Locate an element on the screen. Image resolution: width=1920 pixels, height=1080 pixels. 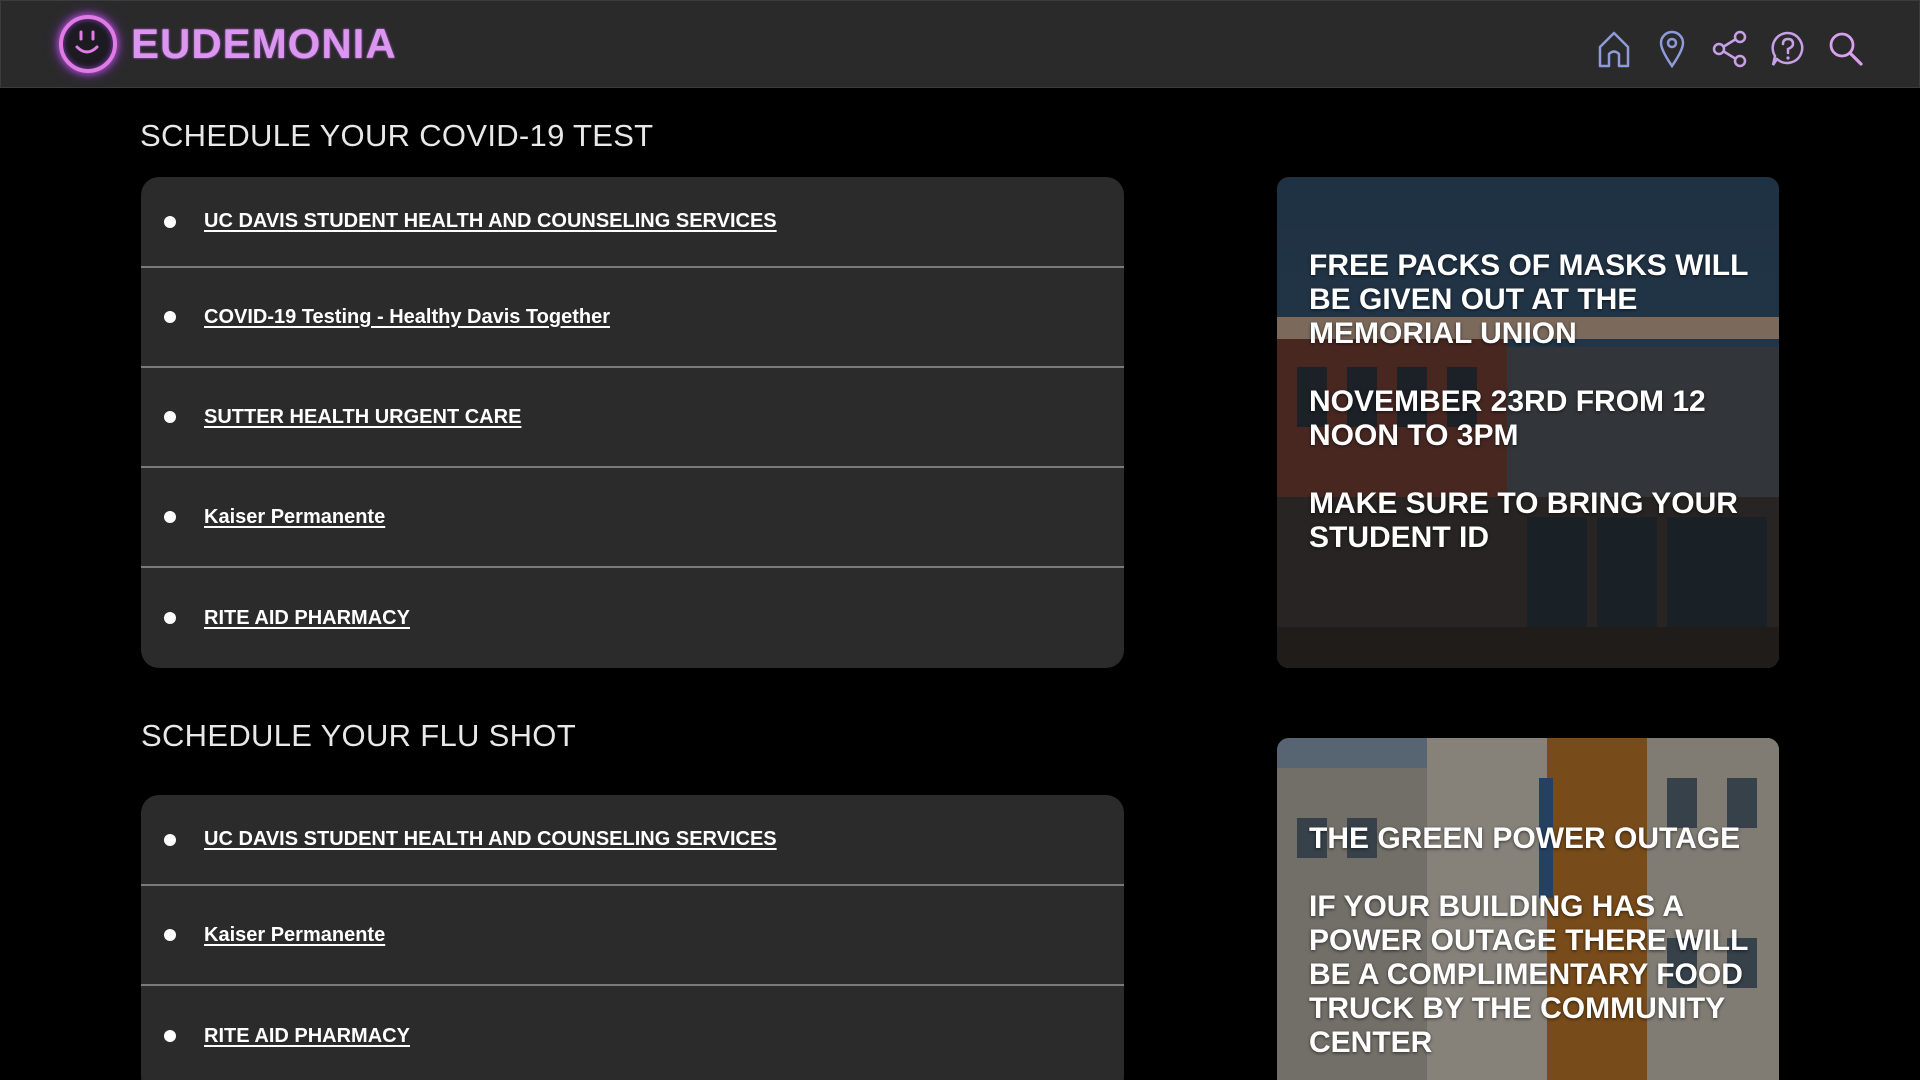
smiley-logo-icon is located at coordinates (88, 44).